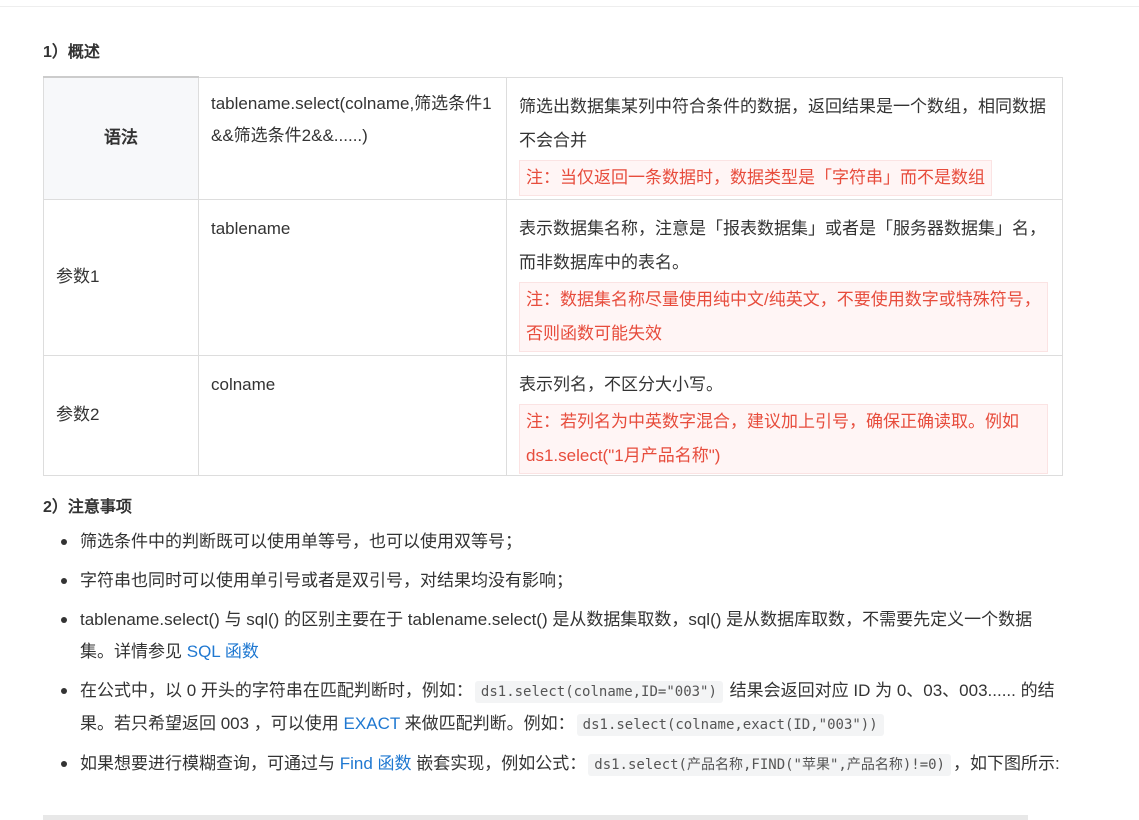  I want to click on param2-name: colname, so click(243, 384).